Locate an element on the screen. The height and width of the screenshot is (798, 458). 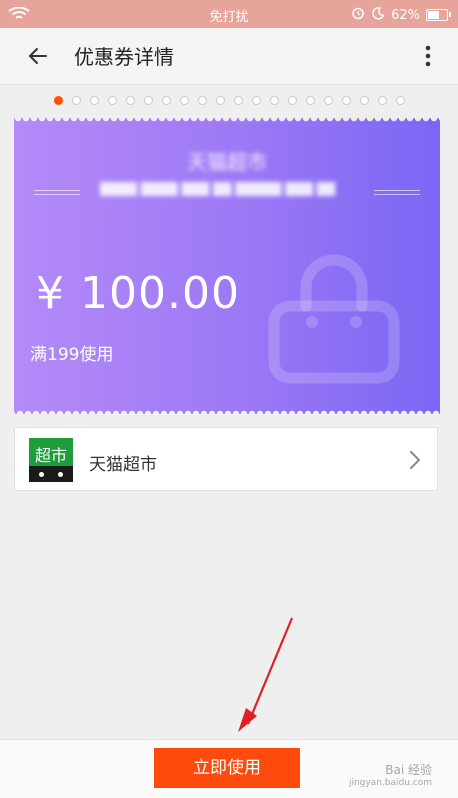
use-now-button: 立即使用 is located at coordinates (227, 768).